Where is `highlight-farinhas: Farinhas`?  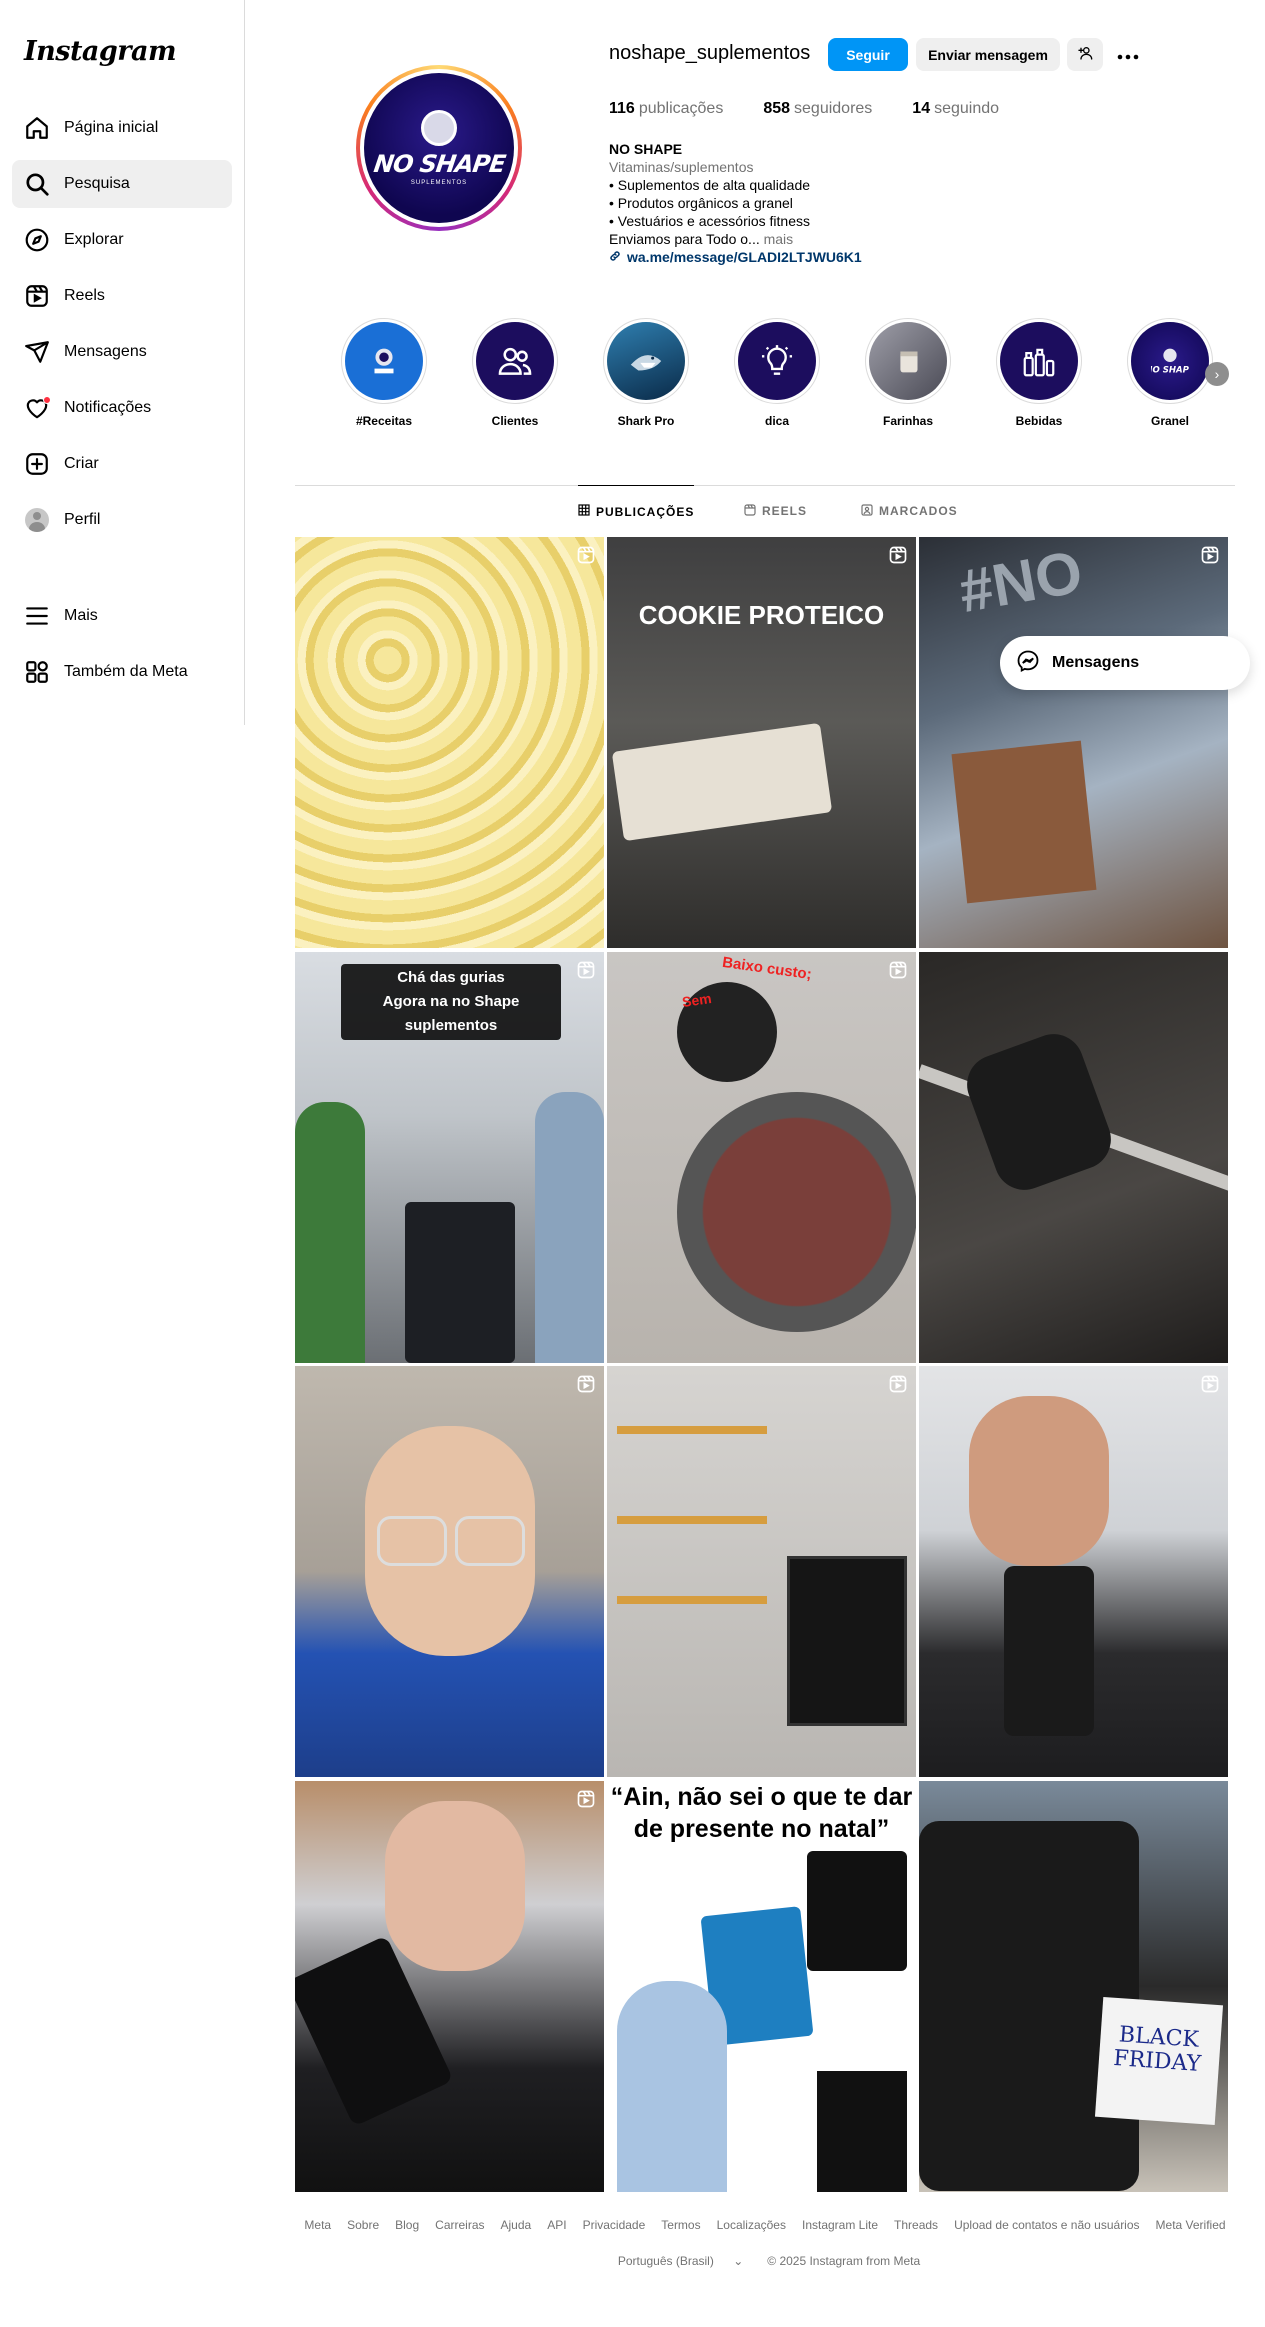
highlight-farinhas: Farinhas is located at coordinates (908, 373).